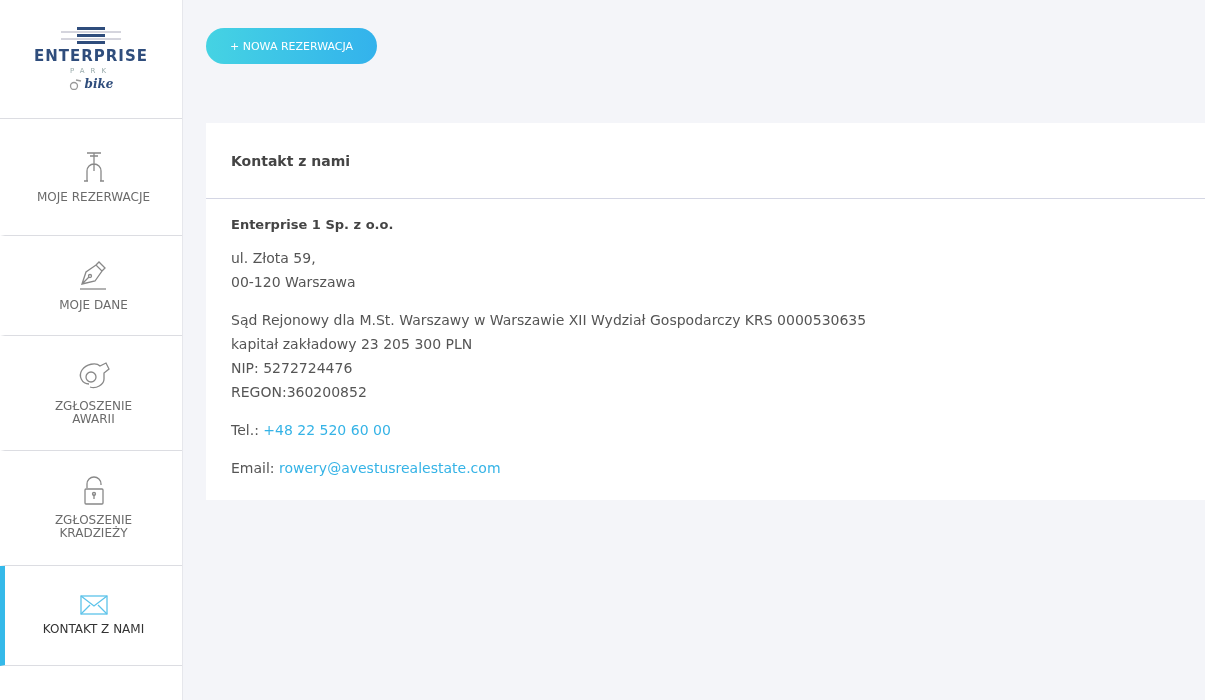 The image size is (1205, 700). What do you see at coordinates (549, 356) in the screenshot?
I see `address-text: Sąd Rejonowy dla M.St. Warszawy w Warszawie XII Wydział Gospodarczy KRS 0000530635 kapitał zakładowy 23 205 300 PLN NIP: 5272724476 REGON:360200852` at bounding box center [549, 356].